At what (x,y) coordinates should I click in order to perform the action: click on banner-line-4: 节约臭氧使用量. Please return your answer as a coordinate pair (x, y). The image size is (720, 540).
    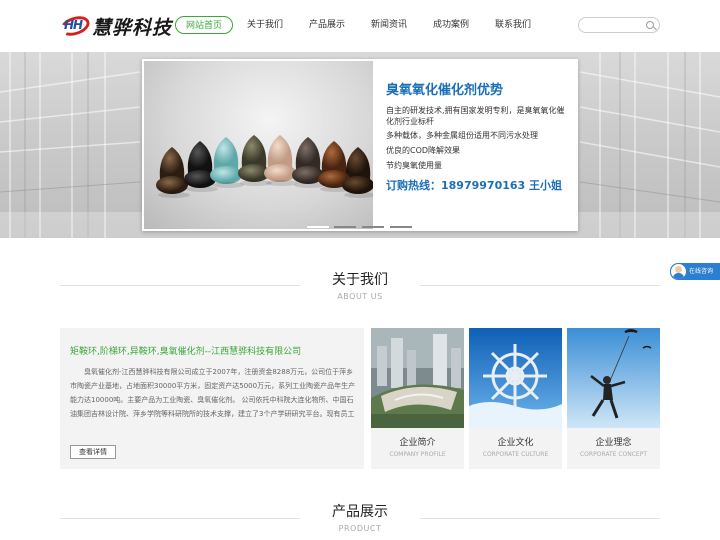
    Looking at the image, I should click on (414, 165).